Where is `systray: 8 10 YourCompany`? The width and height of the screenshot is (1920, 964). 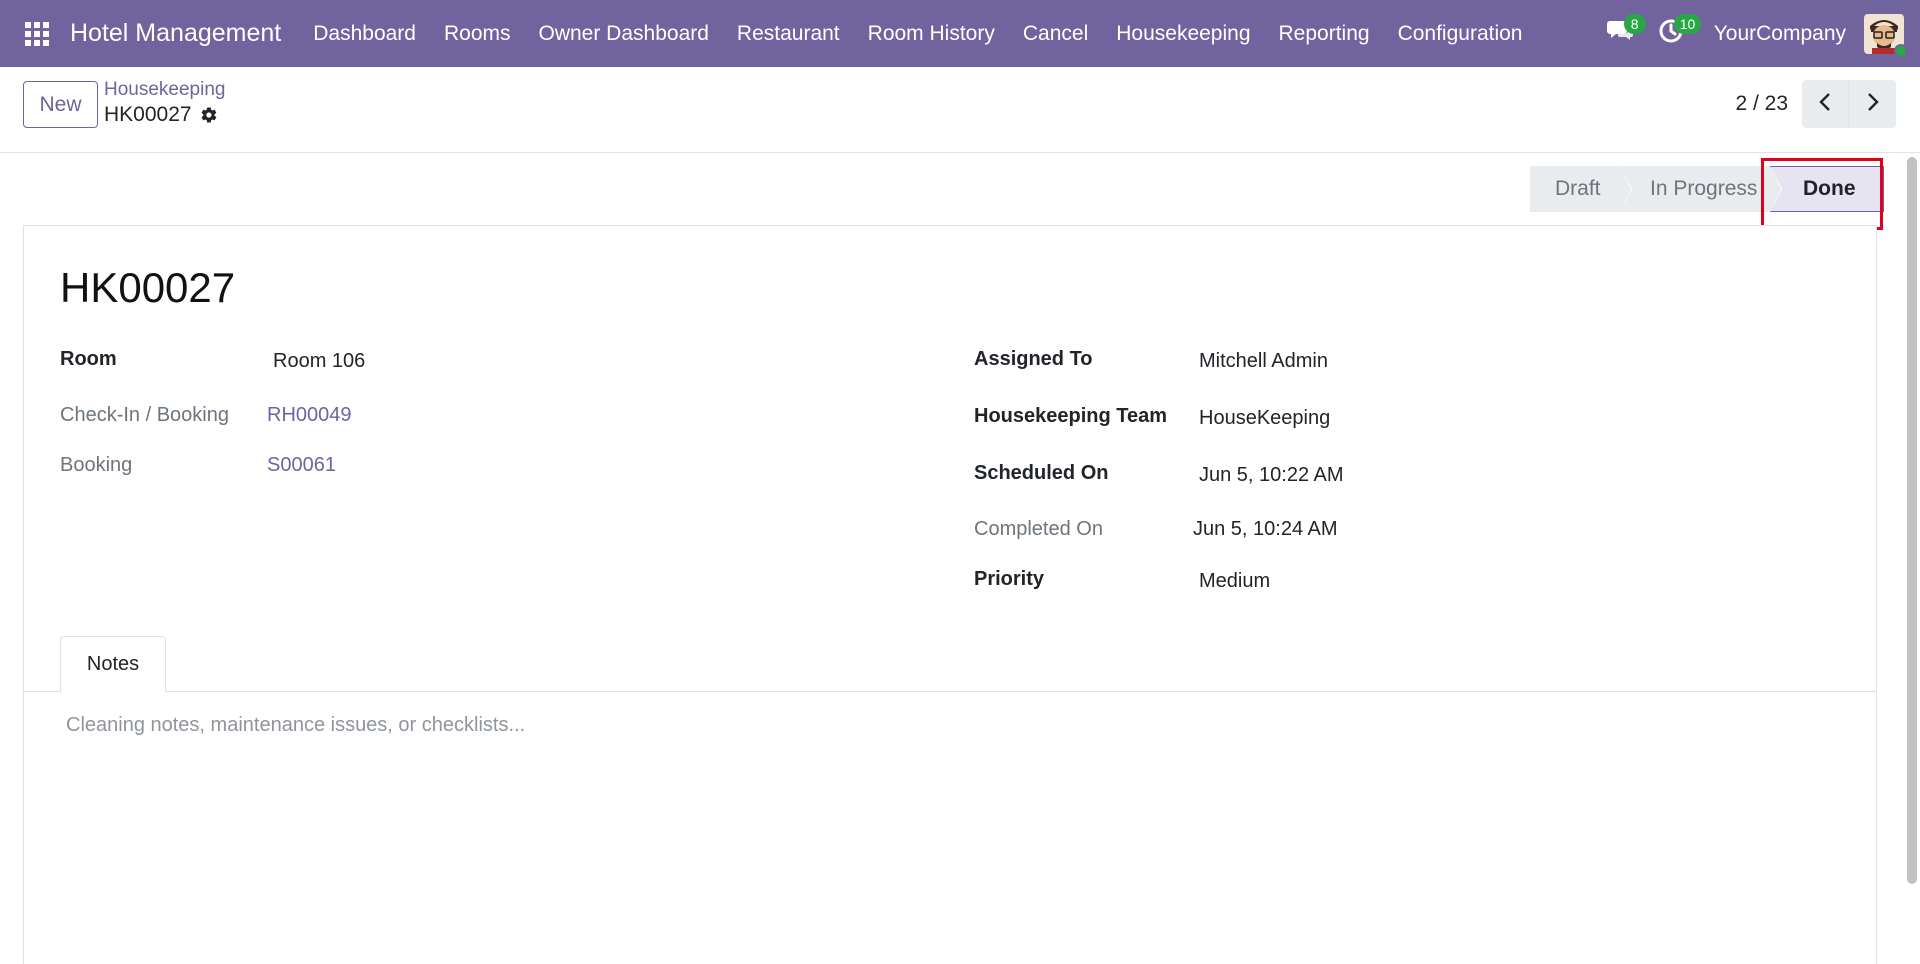 systray: 8 10 YourCompany is located at coordinates (1758, 33).